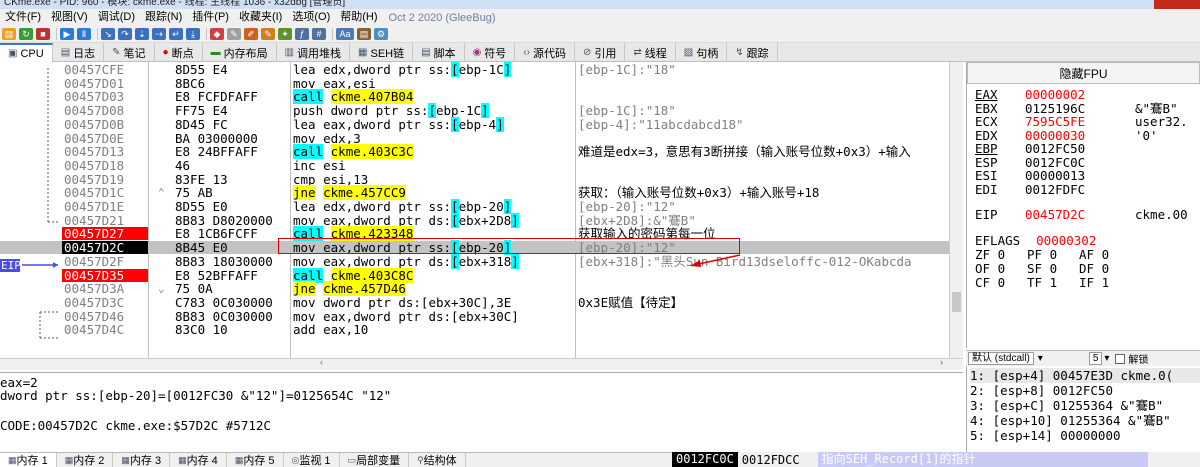 The image size is (1200, 467). Describe the element at coordinates (1120, 358) in the screenshot. I see `unlock-checkbox` at that location.